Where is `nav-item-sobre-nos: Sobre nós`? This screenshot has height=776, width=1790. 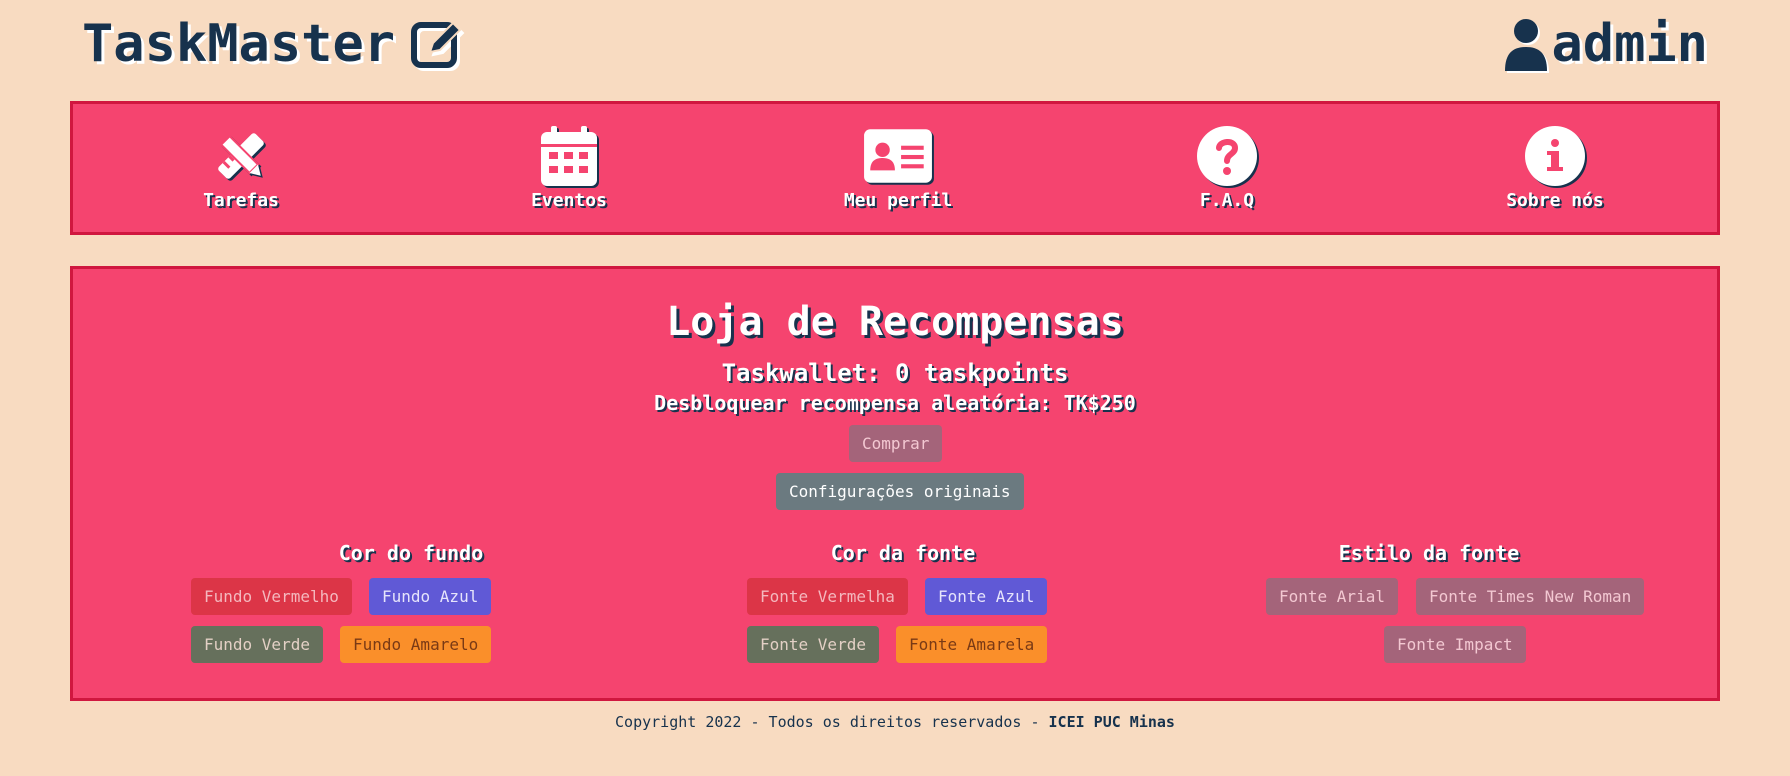
nav-item-sobre-nos: Sobre nós is located at coordinates (1555, 167).